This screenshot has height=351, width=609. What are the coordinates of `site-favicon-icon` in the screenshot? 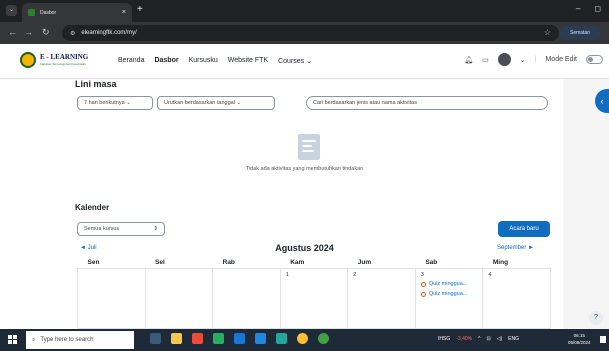 It's located at (31, 12).